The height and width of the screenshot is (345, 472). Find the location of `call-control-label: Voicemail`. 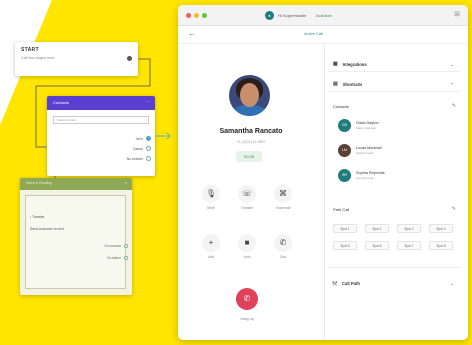

call-control-label: Voicemail is located at coordinates (283, 208).